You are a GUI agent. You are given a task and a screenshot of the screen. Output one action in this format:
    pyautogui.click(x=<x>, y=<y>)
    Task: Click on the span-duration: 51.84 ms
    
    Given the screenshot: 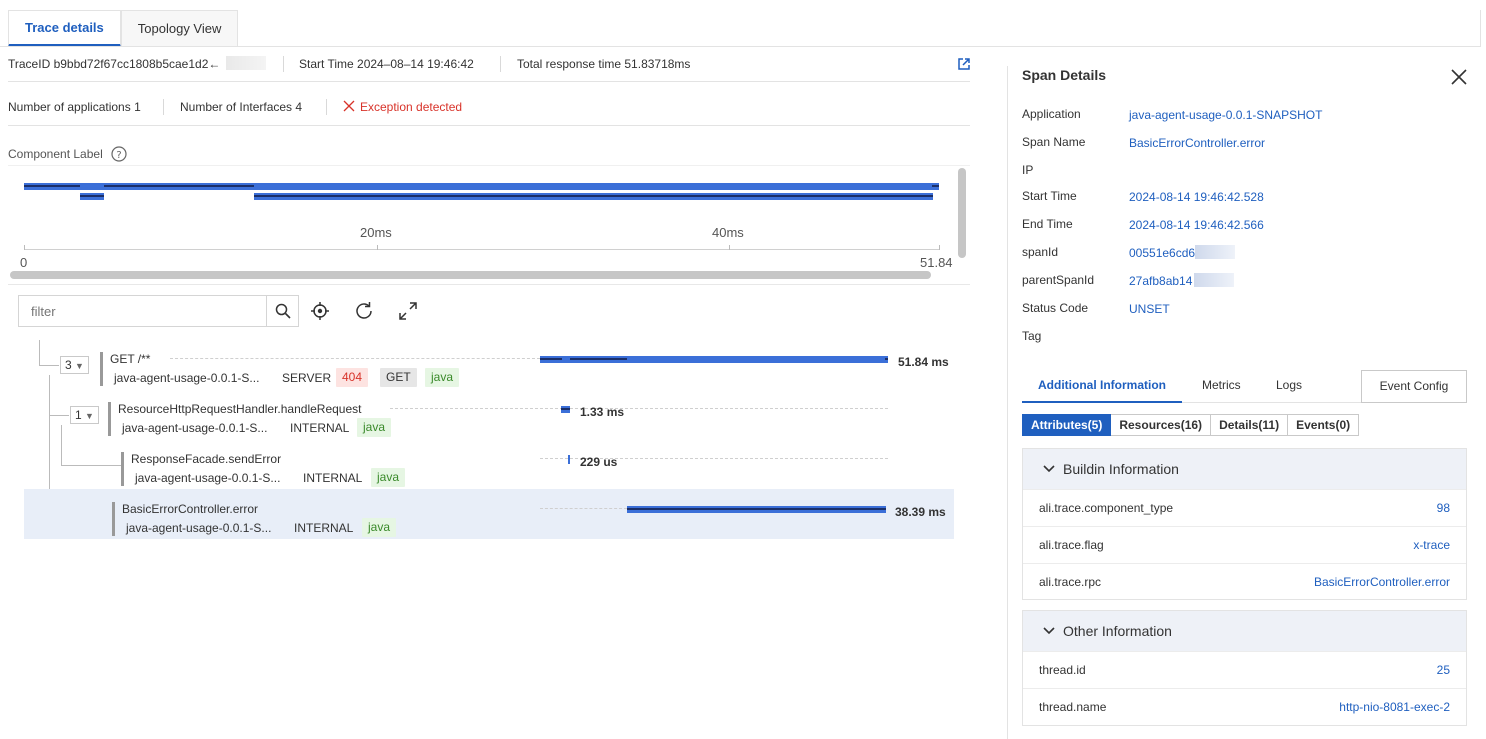 What is the action you would take?
    pyautogui.click(x=923, y=362)
    